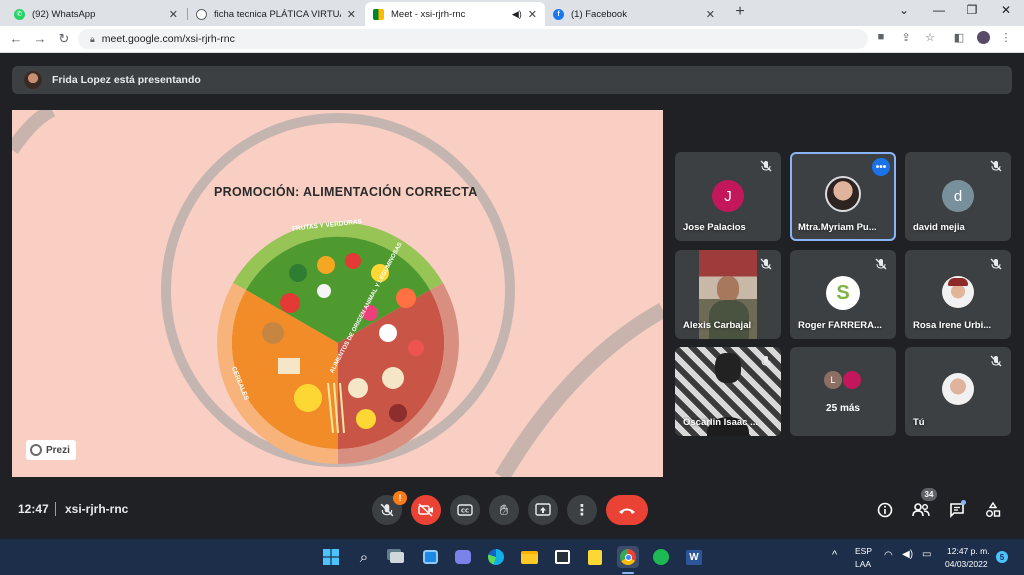 This screenshot has width=1024, height=575. I want to click on raise-hand-button: ✋︎, so click(504, 510).